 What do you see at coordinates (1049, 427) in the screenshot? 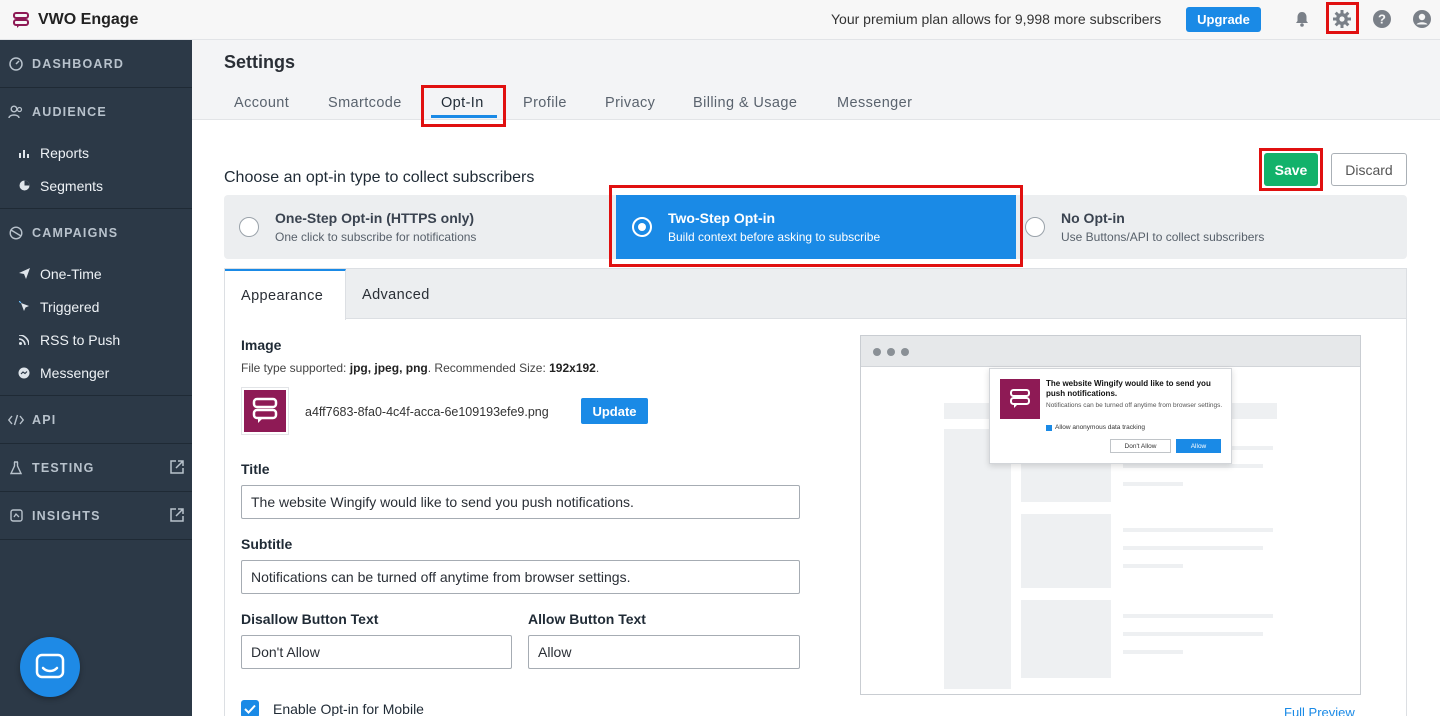
I see `checkbox-icon` at bounding box center [1049, 427].